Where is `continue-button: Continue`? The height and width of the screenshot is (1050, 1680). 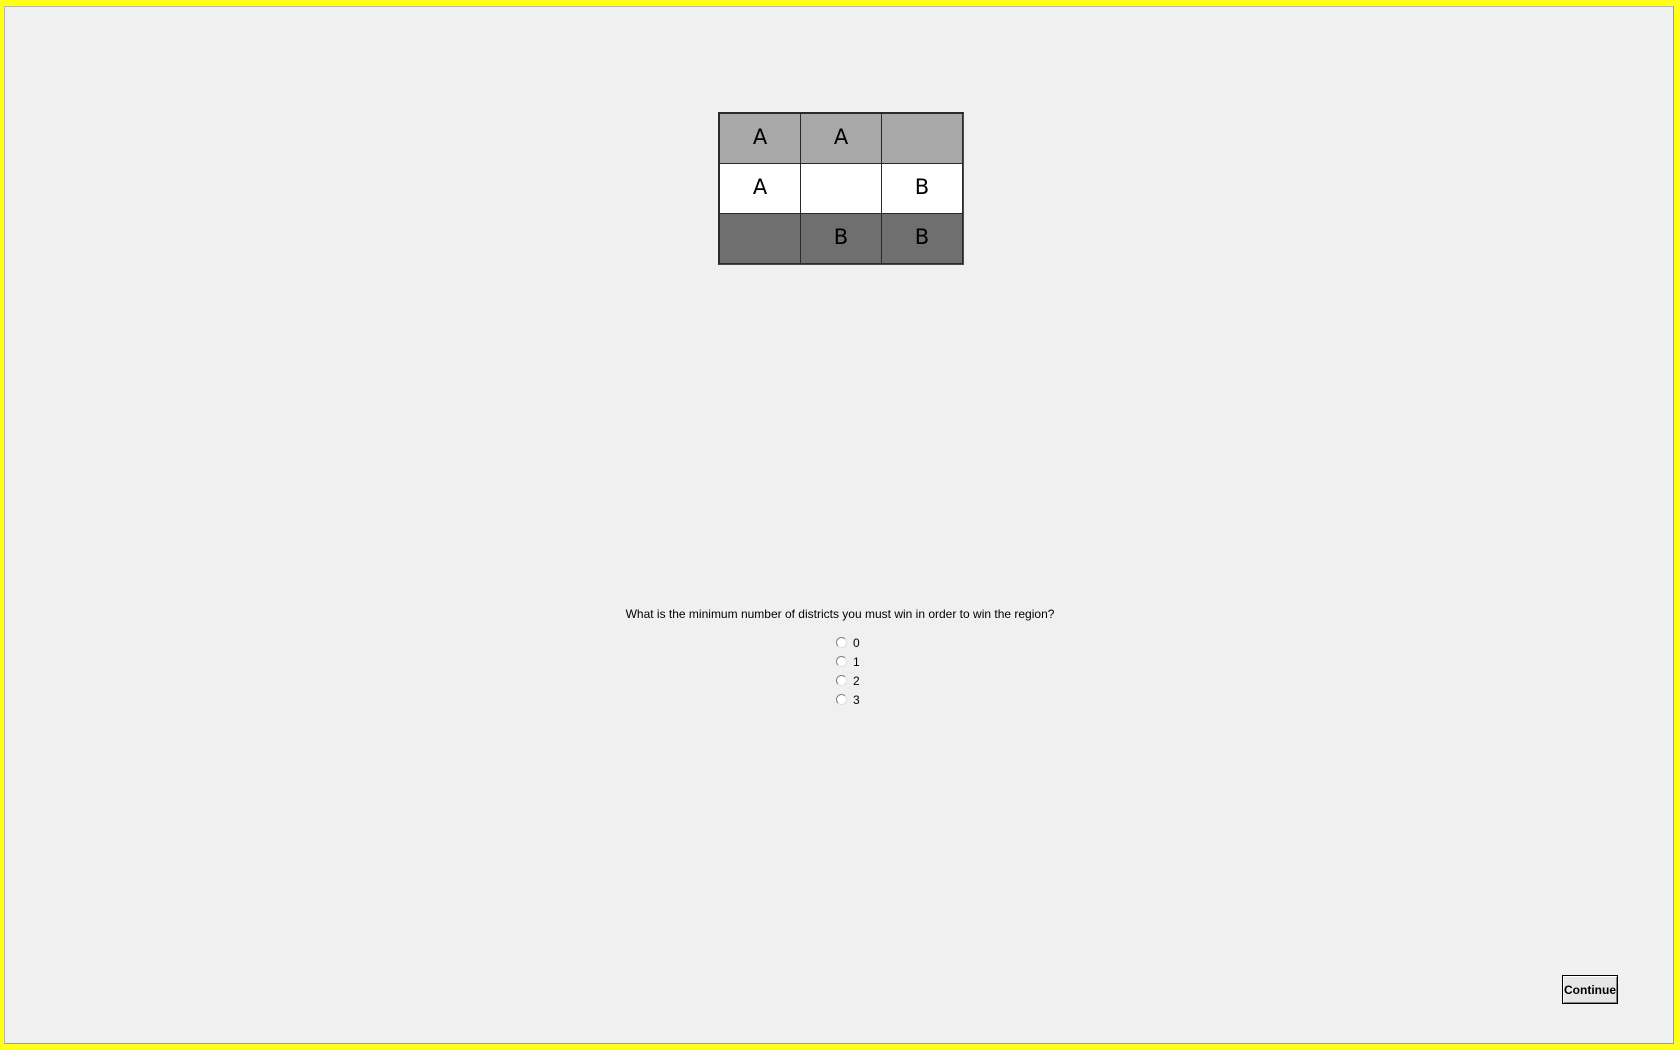 continue-button: Continue is located at coordinates (1590, 989).